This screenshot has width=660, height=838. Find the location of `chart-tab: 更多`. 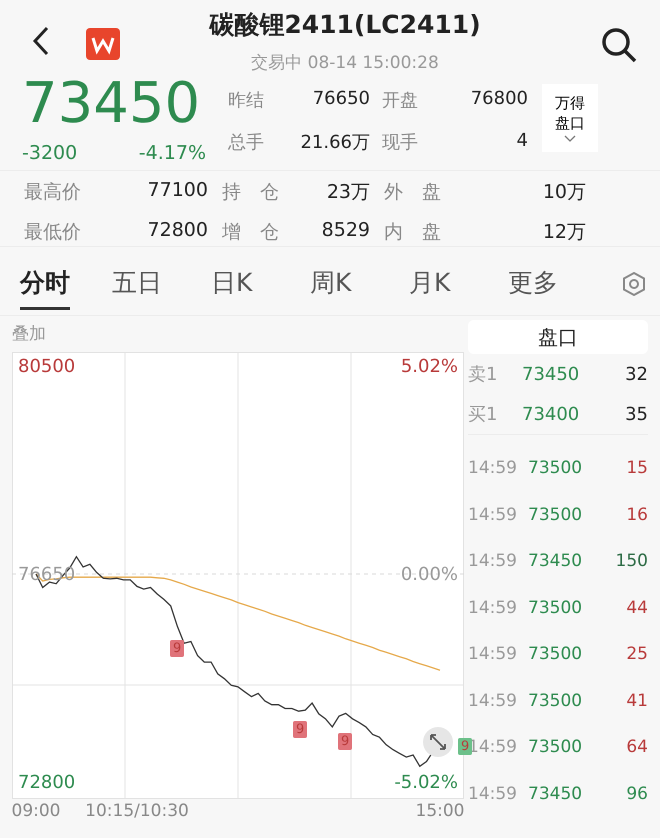

chart-tab: 更多 is located at coordinates (557, 284).